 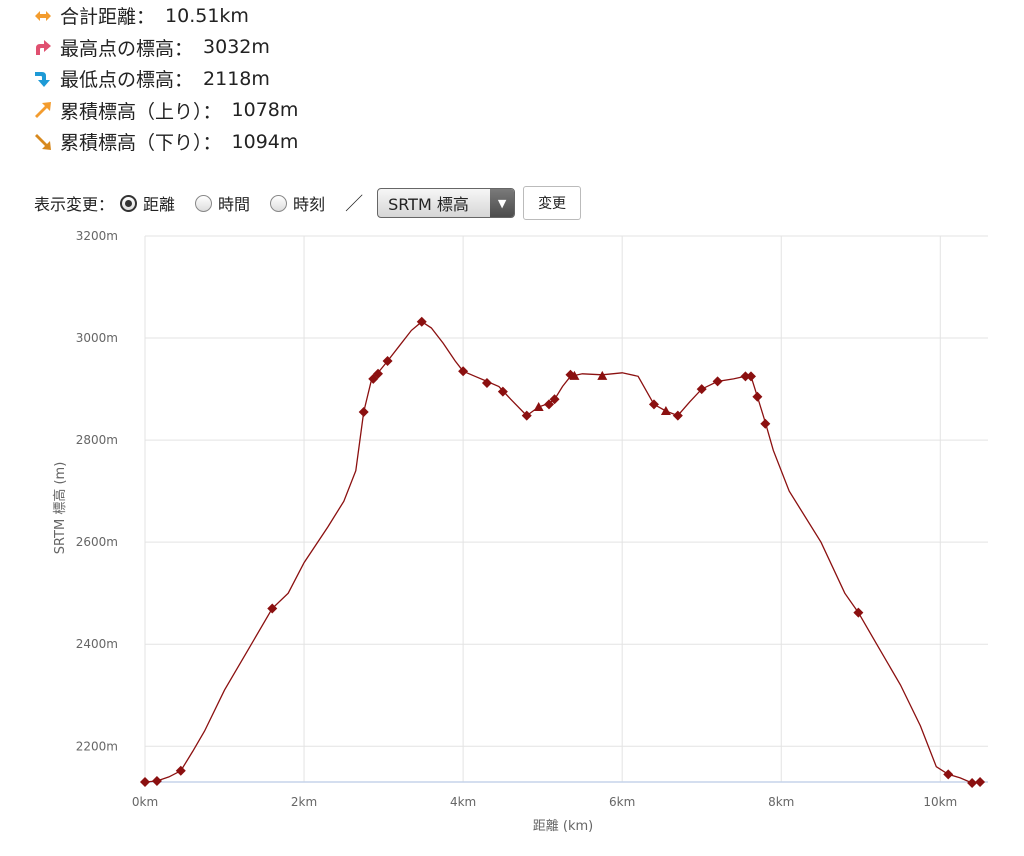 What do you see at coordinates (97, 542) in the screenshot?
I see `y-tick-label: 2600m` at bounding box center [97, 542].